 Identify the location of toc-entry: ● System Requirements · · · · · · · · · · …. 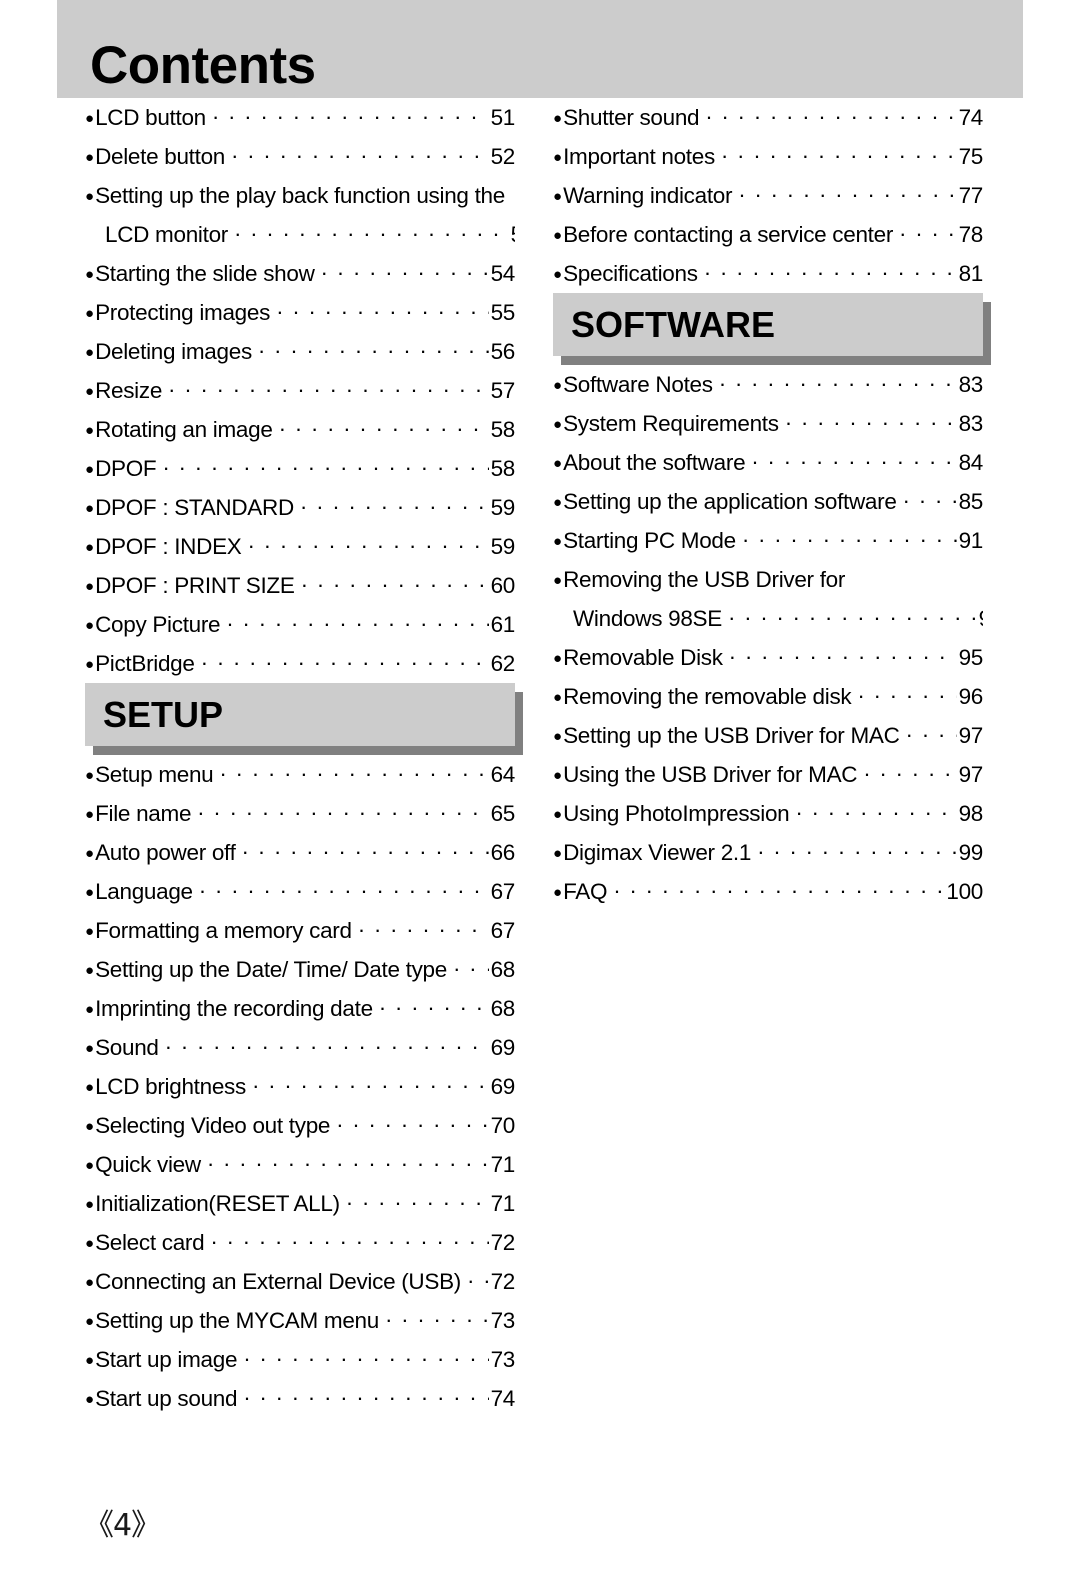
(768, 423).